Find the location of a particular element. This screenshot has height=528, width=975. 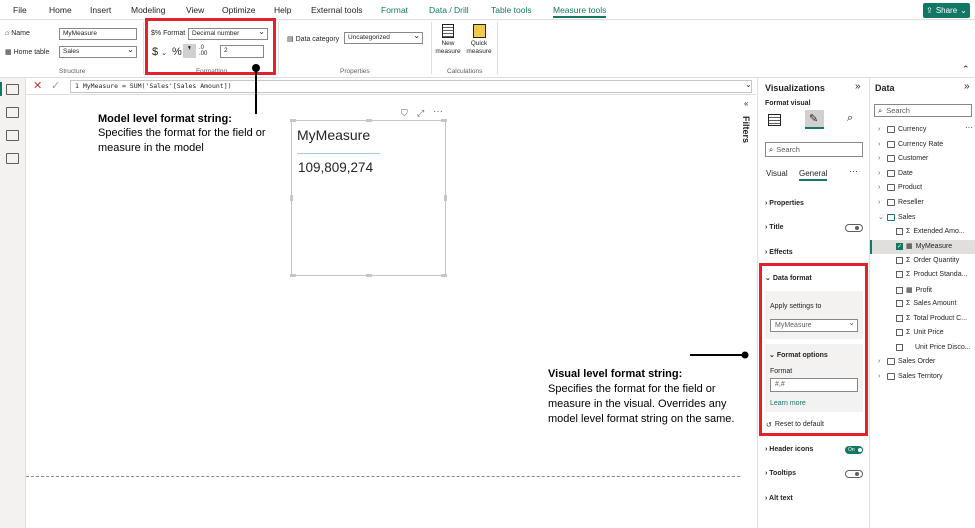

tab-general: General is located at coordinates (813, 175).